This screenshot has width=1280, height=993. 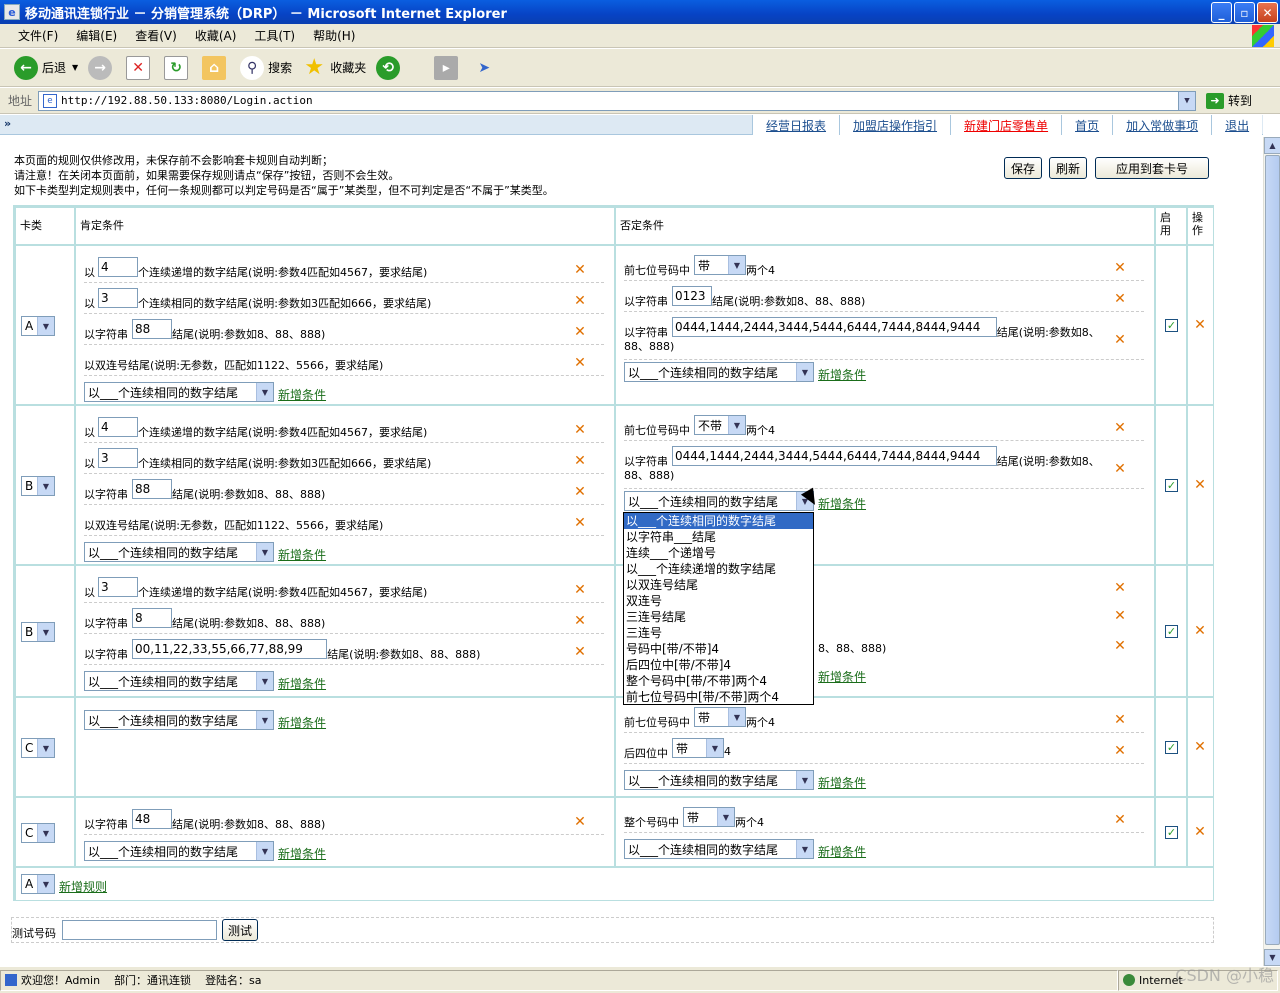 I want to click on menu-item: 工具(T), so click(x=274, y=35).